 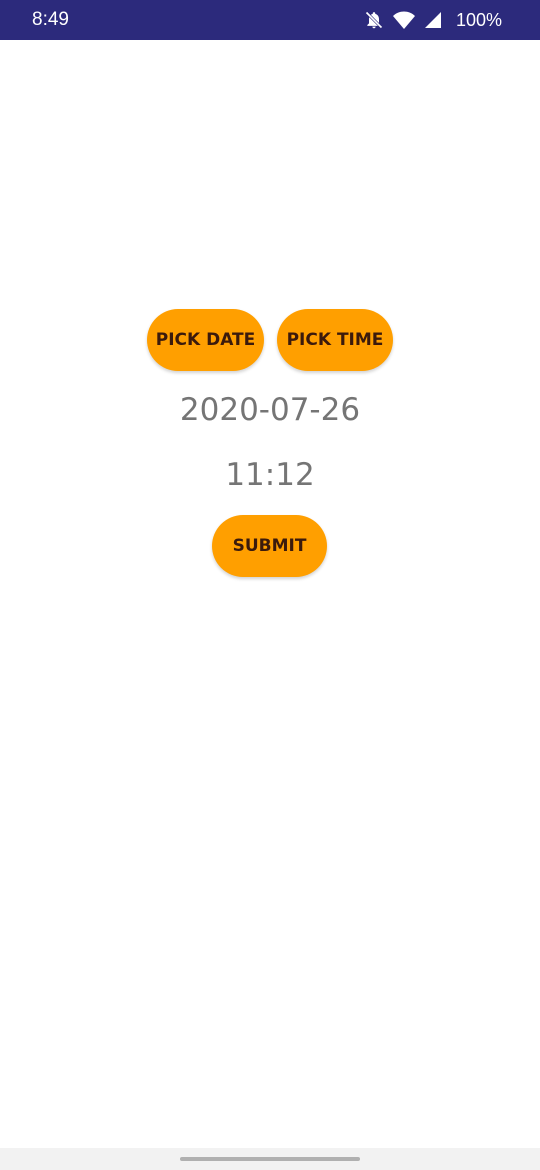 I want to click on home-gesture-handle, so click(x=270, y=1159).